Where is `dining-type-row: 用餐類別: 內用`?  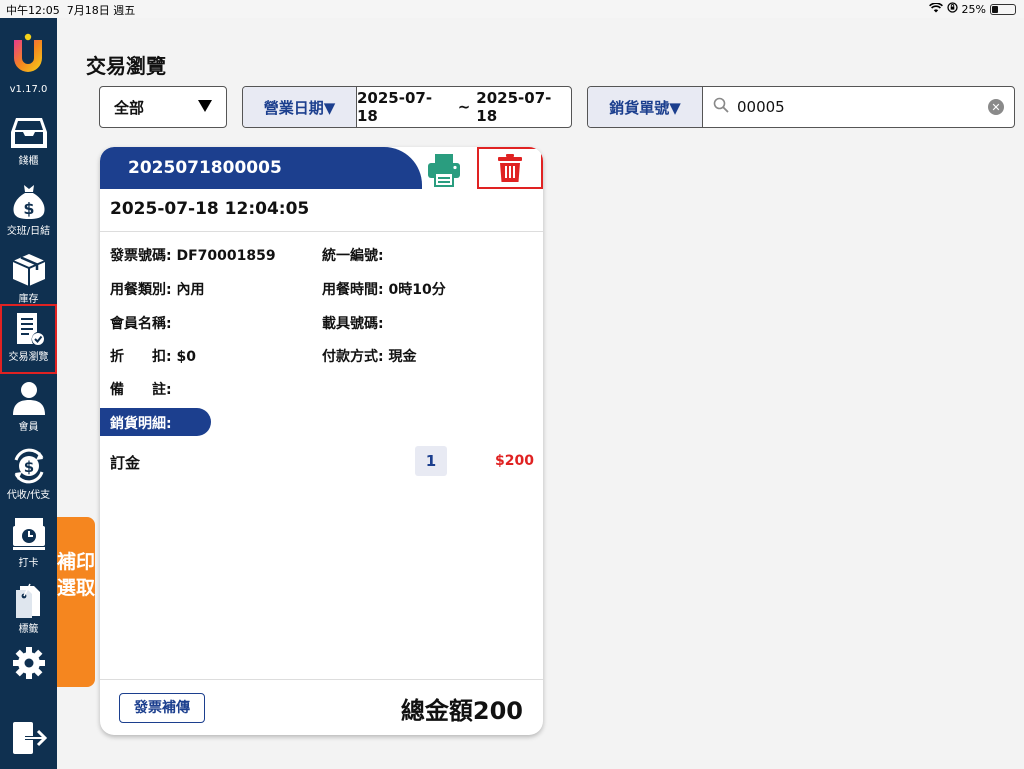 dining-type-row: 用餐類別: 內用 is located at coordinates (157, 289).